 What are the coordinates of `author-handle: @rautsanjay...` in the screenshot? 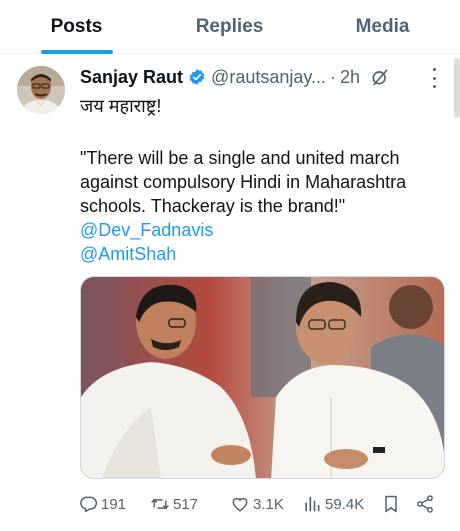 It's located at (268, 77).